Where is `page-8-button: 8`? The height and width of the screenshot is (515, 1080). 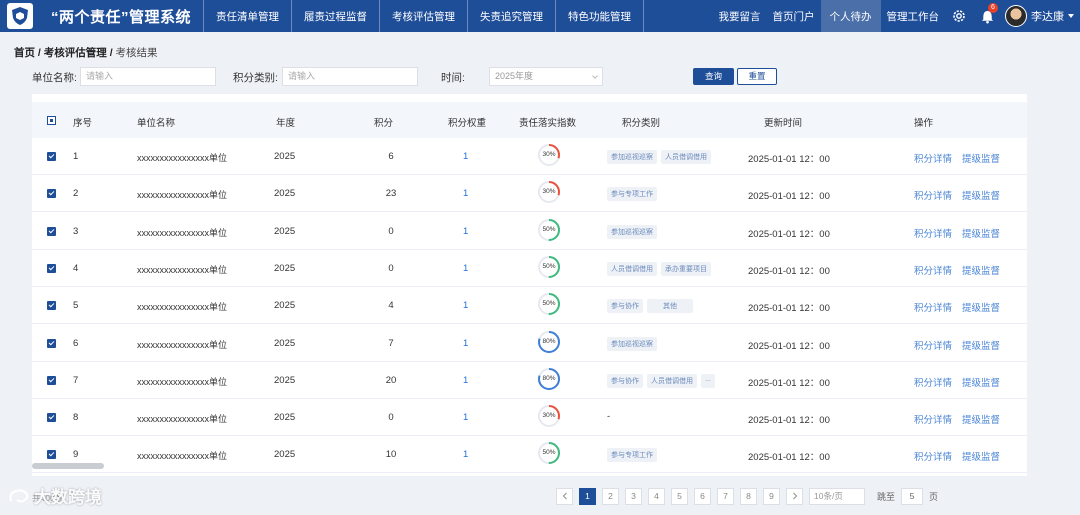 page-8-button: 8 is located at coordinates (748, 496).